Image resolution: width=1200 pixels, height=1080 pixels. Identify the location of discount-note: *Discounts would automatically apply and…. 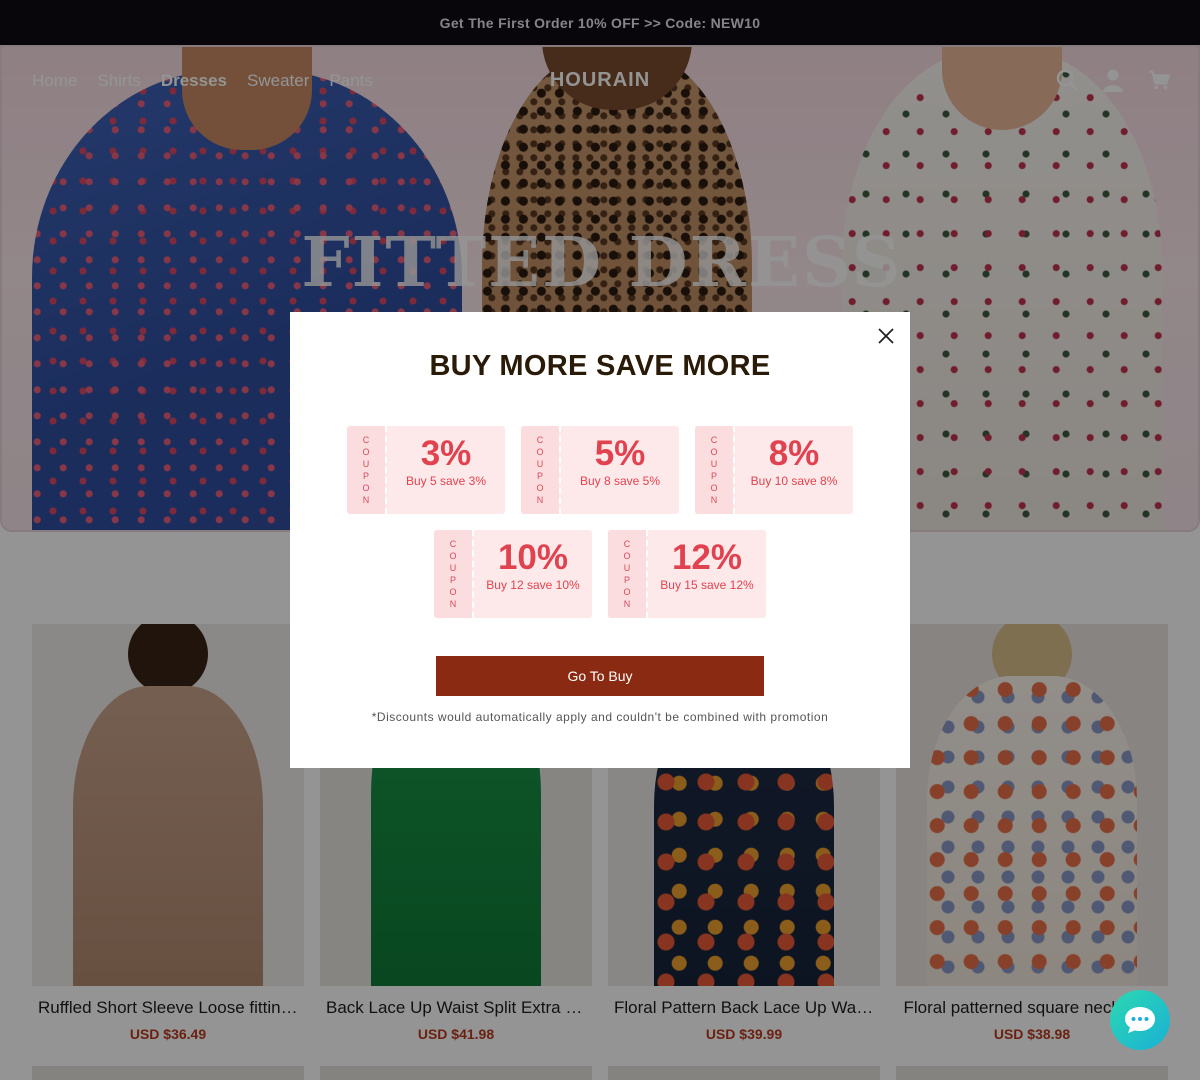
(600, 717).